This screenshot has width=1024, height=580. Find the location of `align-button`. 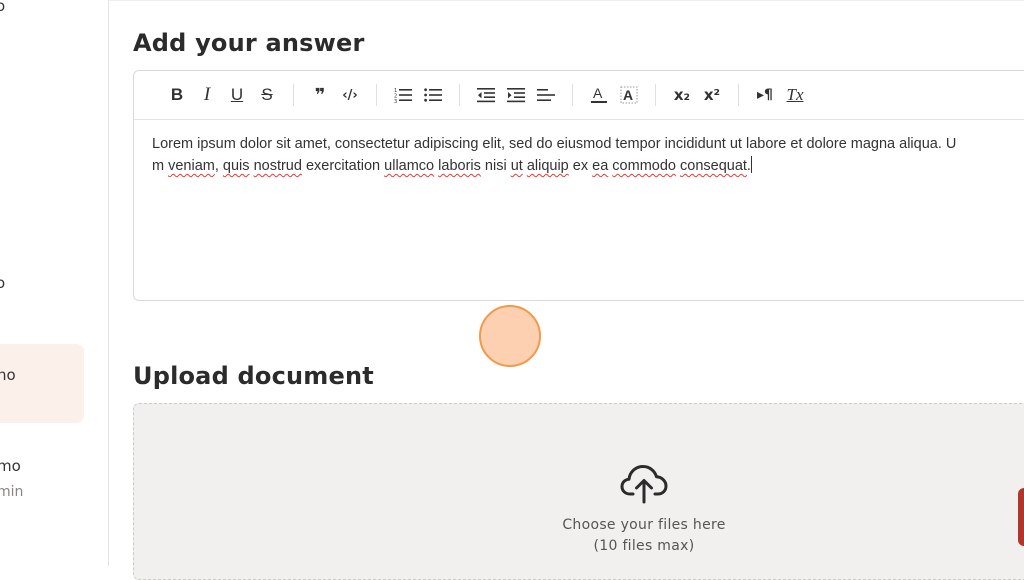

align-button is located at coordinates (546, 95).